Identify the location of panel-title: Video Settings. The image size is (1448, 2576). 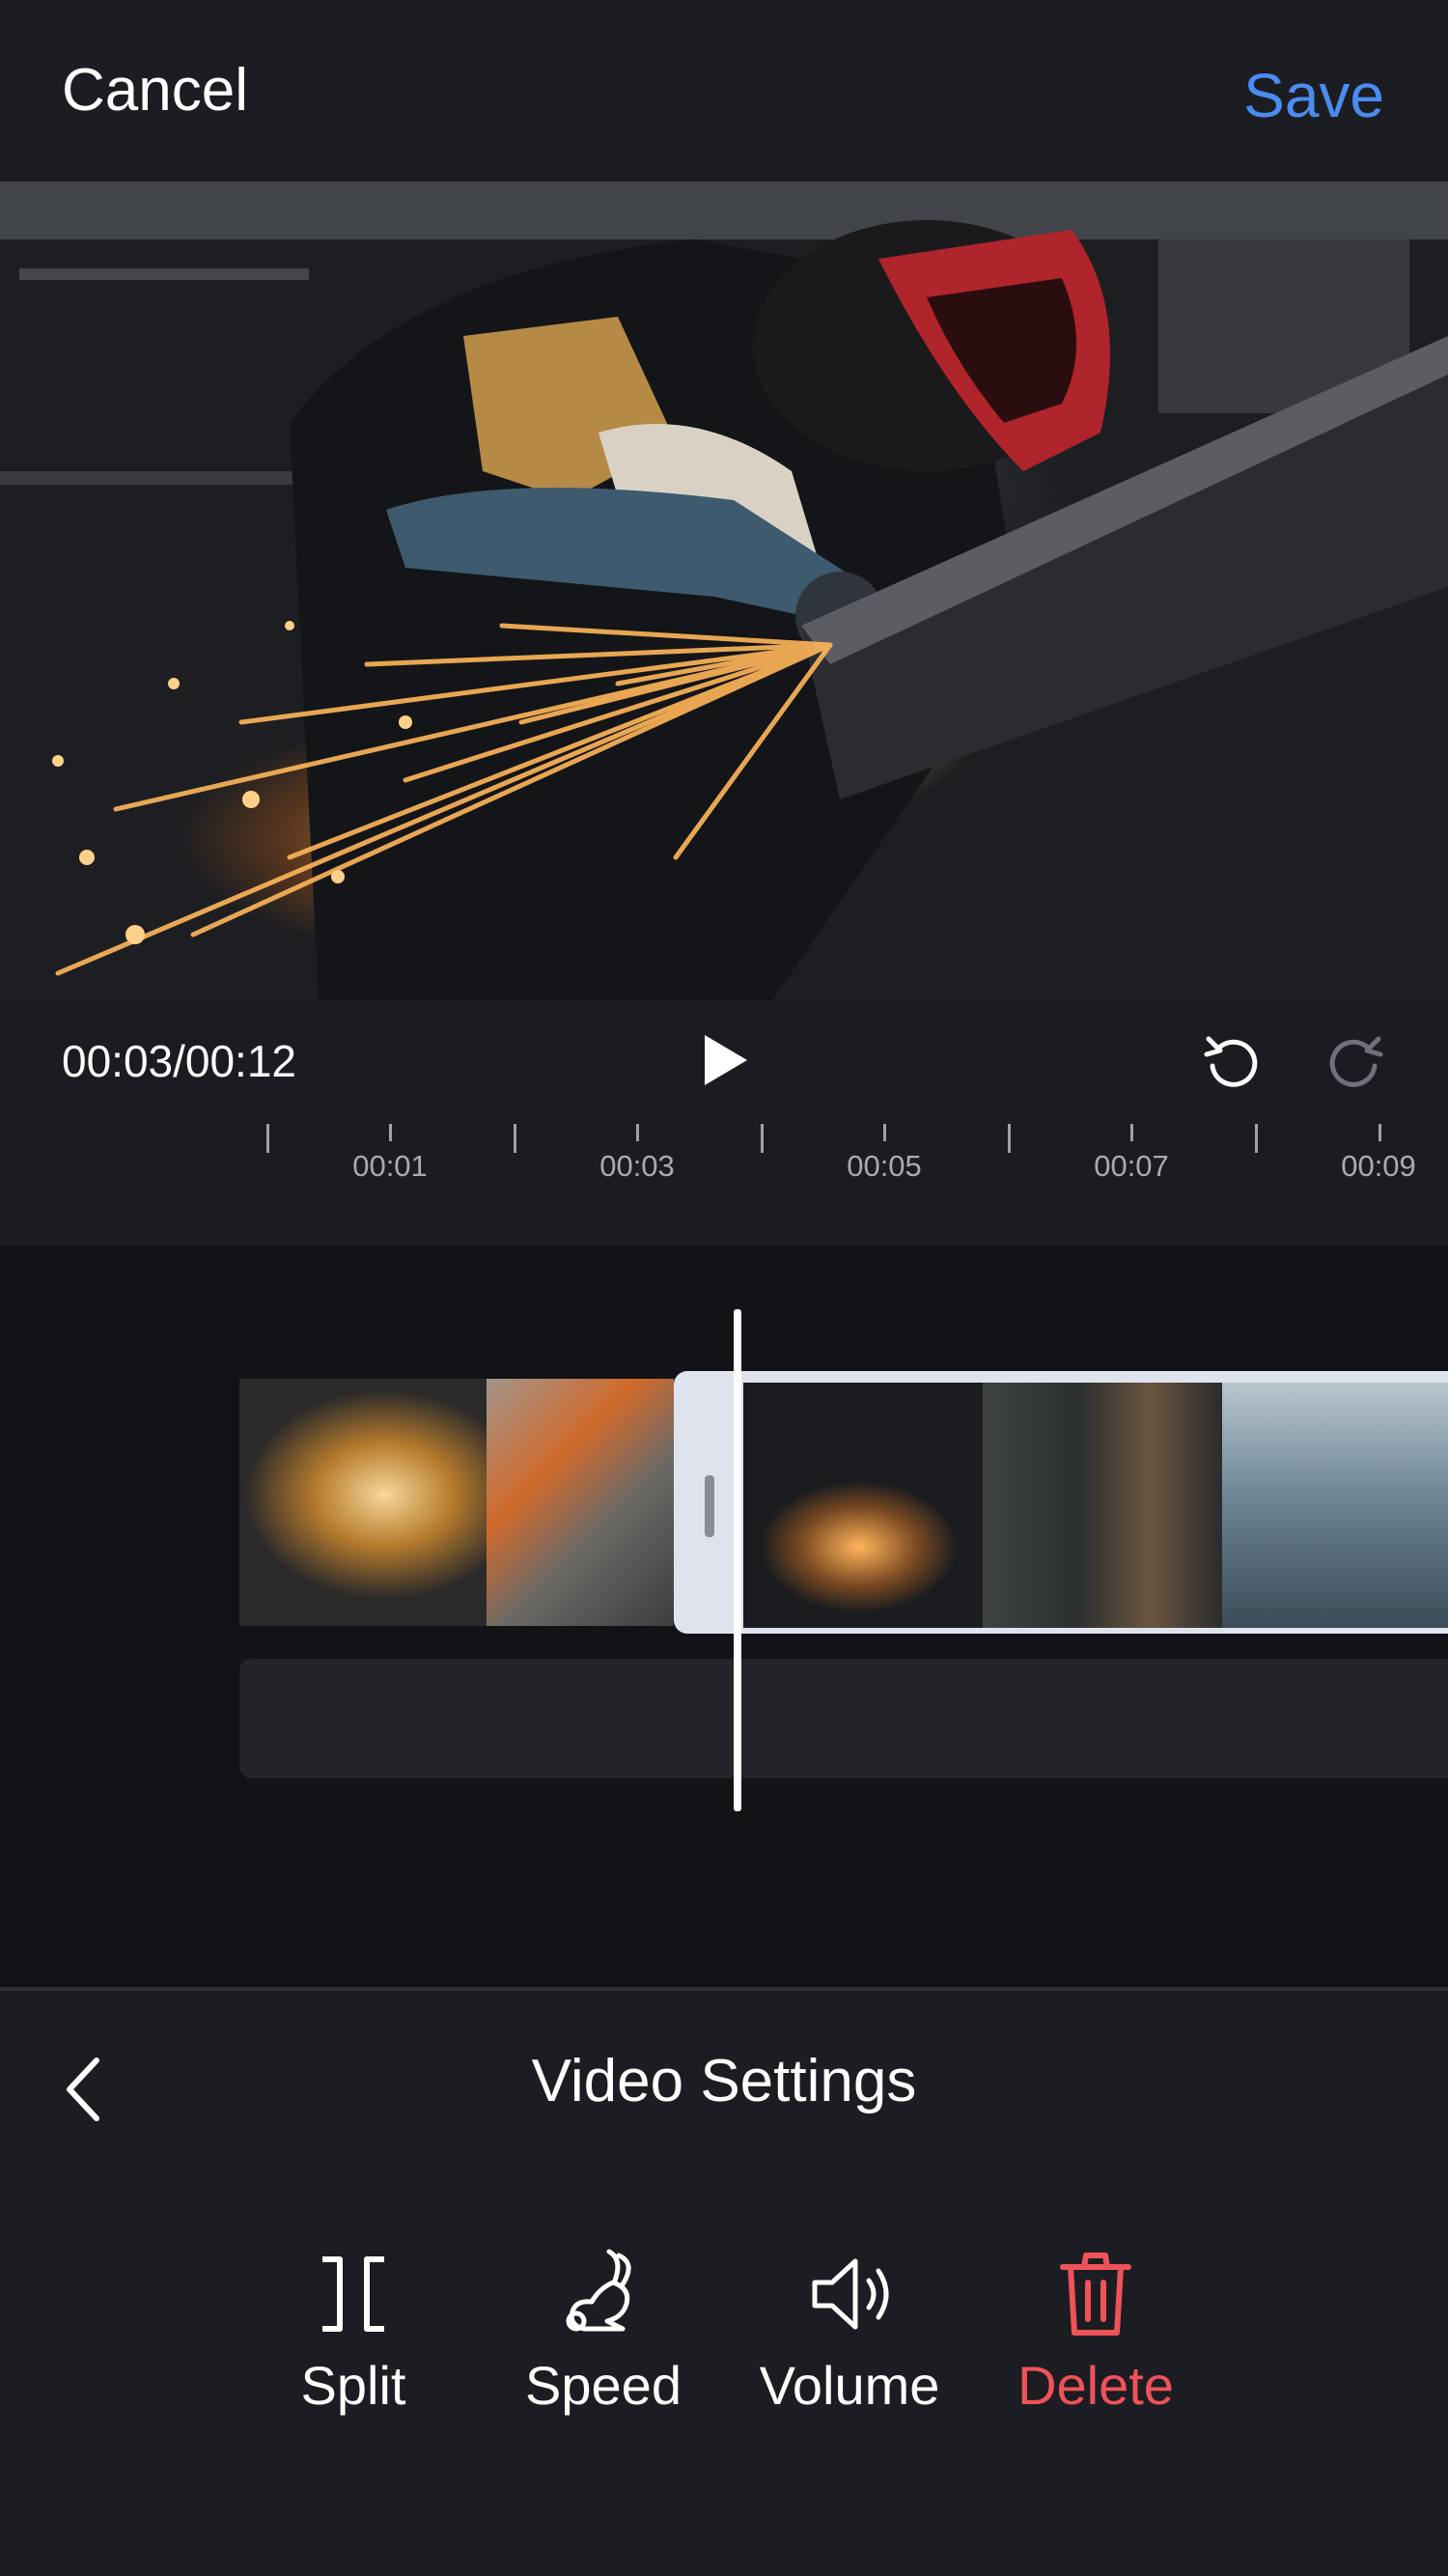
(724, 2081).